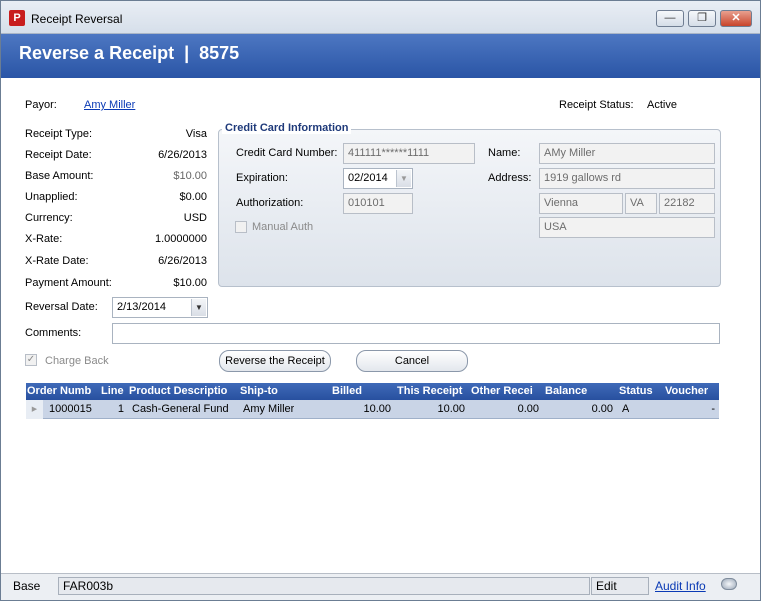  I want to click on manual-auth-checkbox, so click(241, 227).